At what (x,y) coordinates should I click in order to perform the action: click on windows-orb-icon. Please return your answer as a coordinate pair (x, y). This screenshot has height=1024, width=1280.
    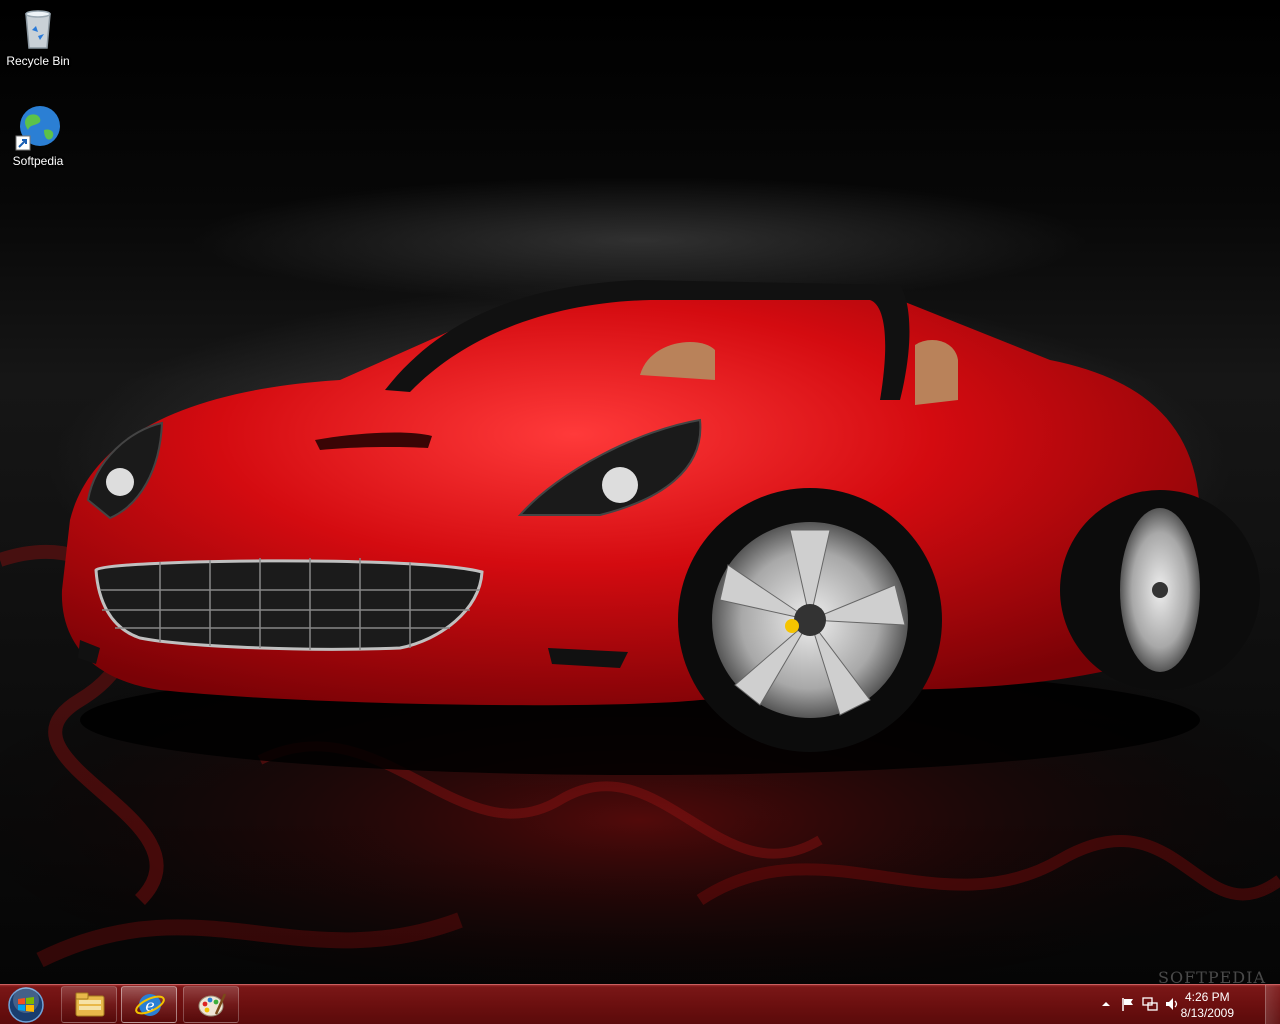
    Looking at the image, I should click on (26, 1005).